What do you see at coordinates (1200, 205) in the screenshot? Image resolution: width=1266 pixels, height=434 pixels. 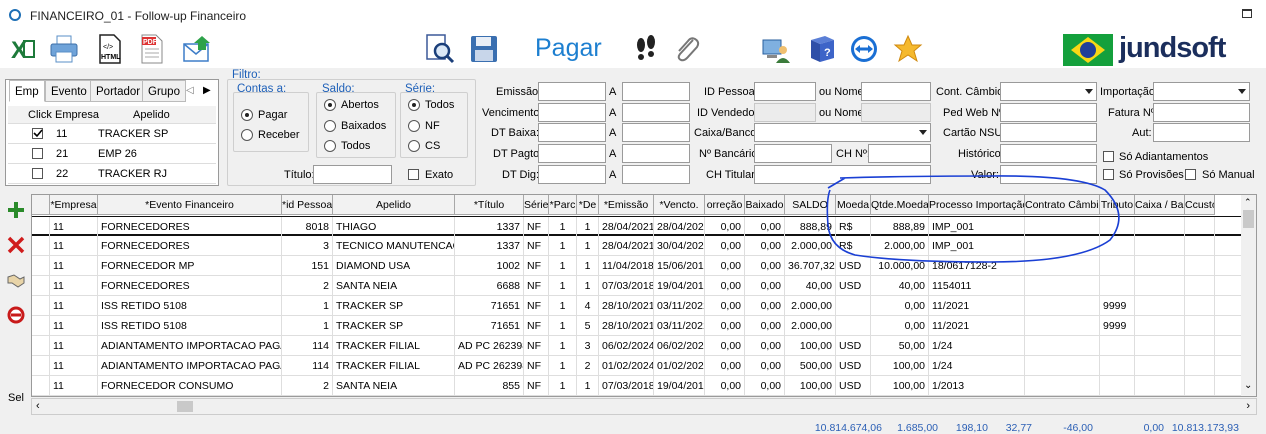 I see `column-header: Ccusto` at bounding box center [1200, 205].